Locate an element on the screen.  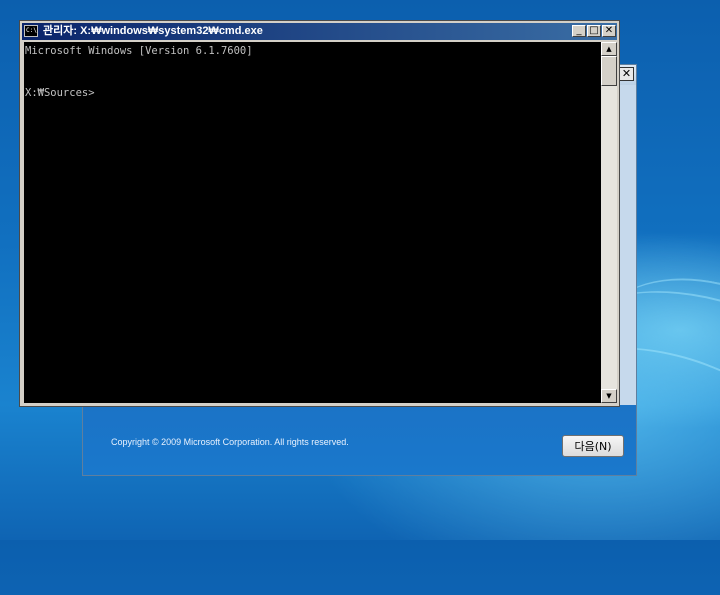
console-prompt: X:₩Sources> is located at coordinates (60, 93).